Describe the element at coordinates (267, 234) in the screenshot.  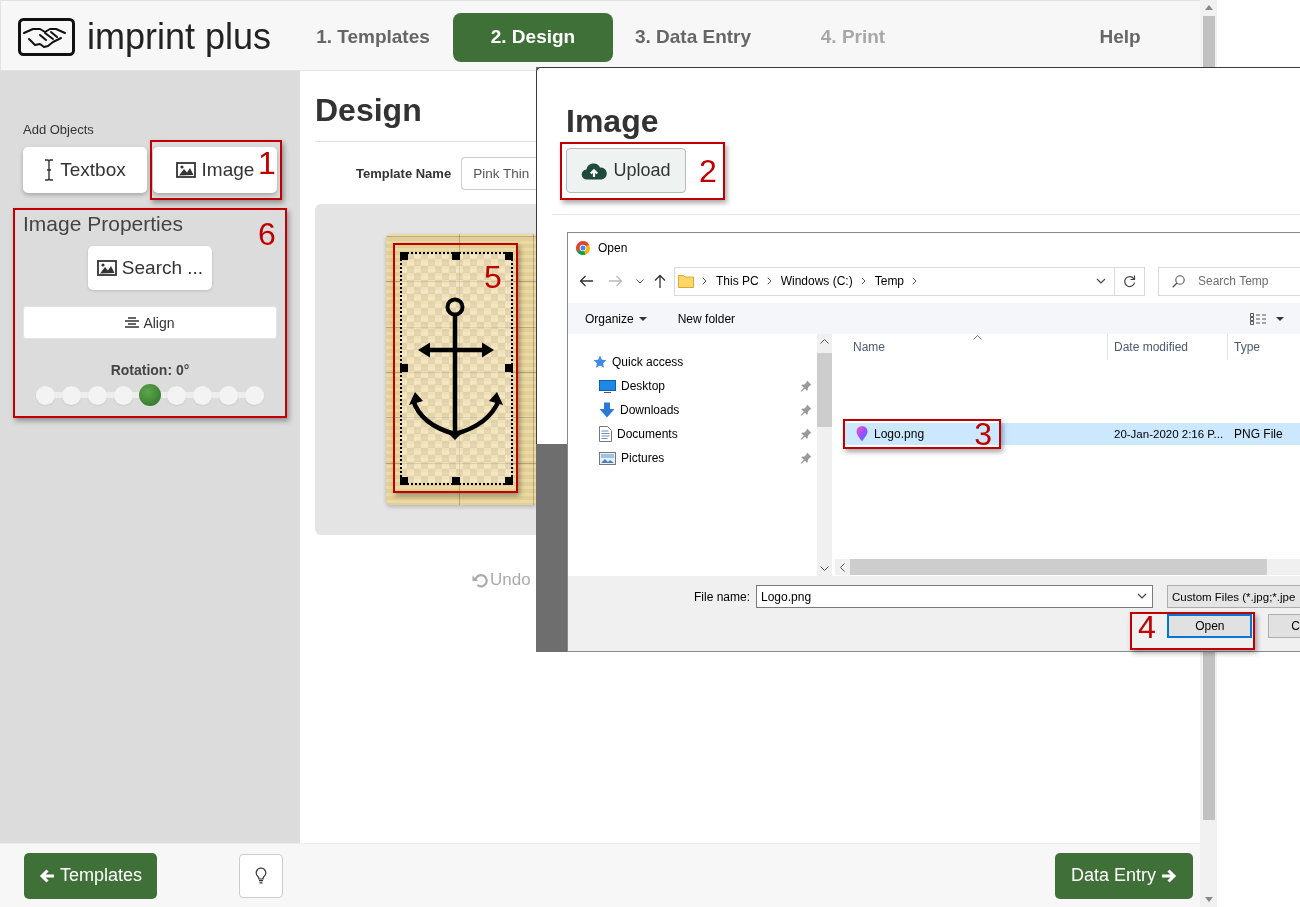
I see `annotation-number: 6` at that location.